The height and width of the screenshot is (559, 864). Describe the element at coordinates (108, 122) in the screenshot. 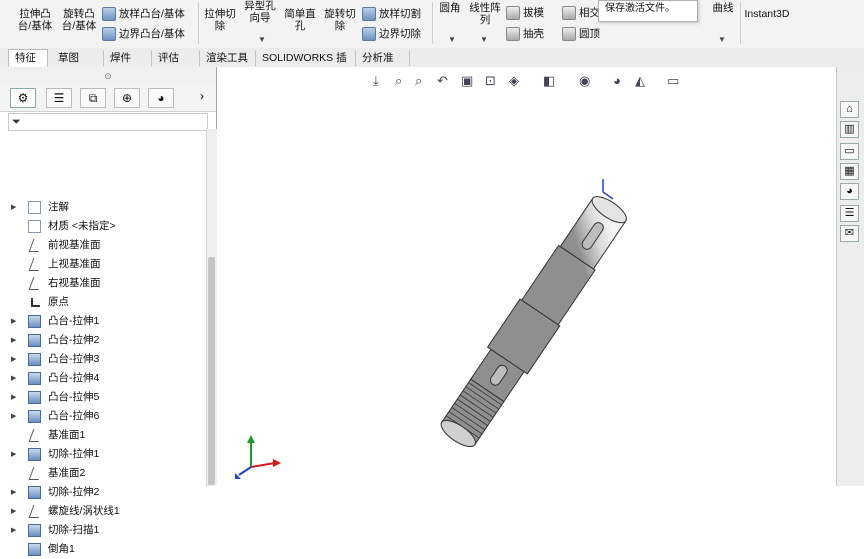

I see `filter-field: ⏷` at that location.